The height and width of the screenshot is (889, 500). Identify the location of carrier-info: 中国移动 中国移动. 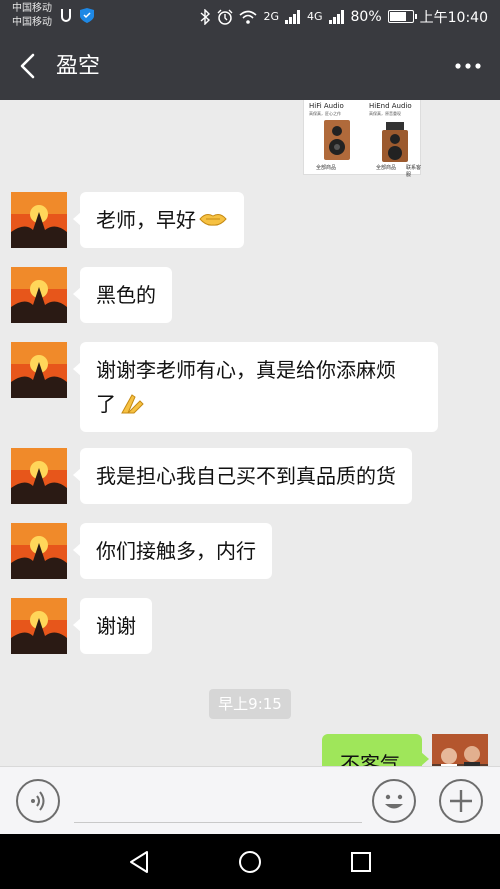
(32, 16).